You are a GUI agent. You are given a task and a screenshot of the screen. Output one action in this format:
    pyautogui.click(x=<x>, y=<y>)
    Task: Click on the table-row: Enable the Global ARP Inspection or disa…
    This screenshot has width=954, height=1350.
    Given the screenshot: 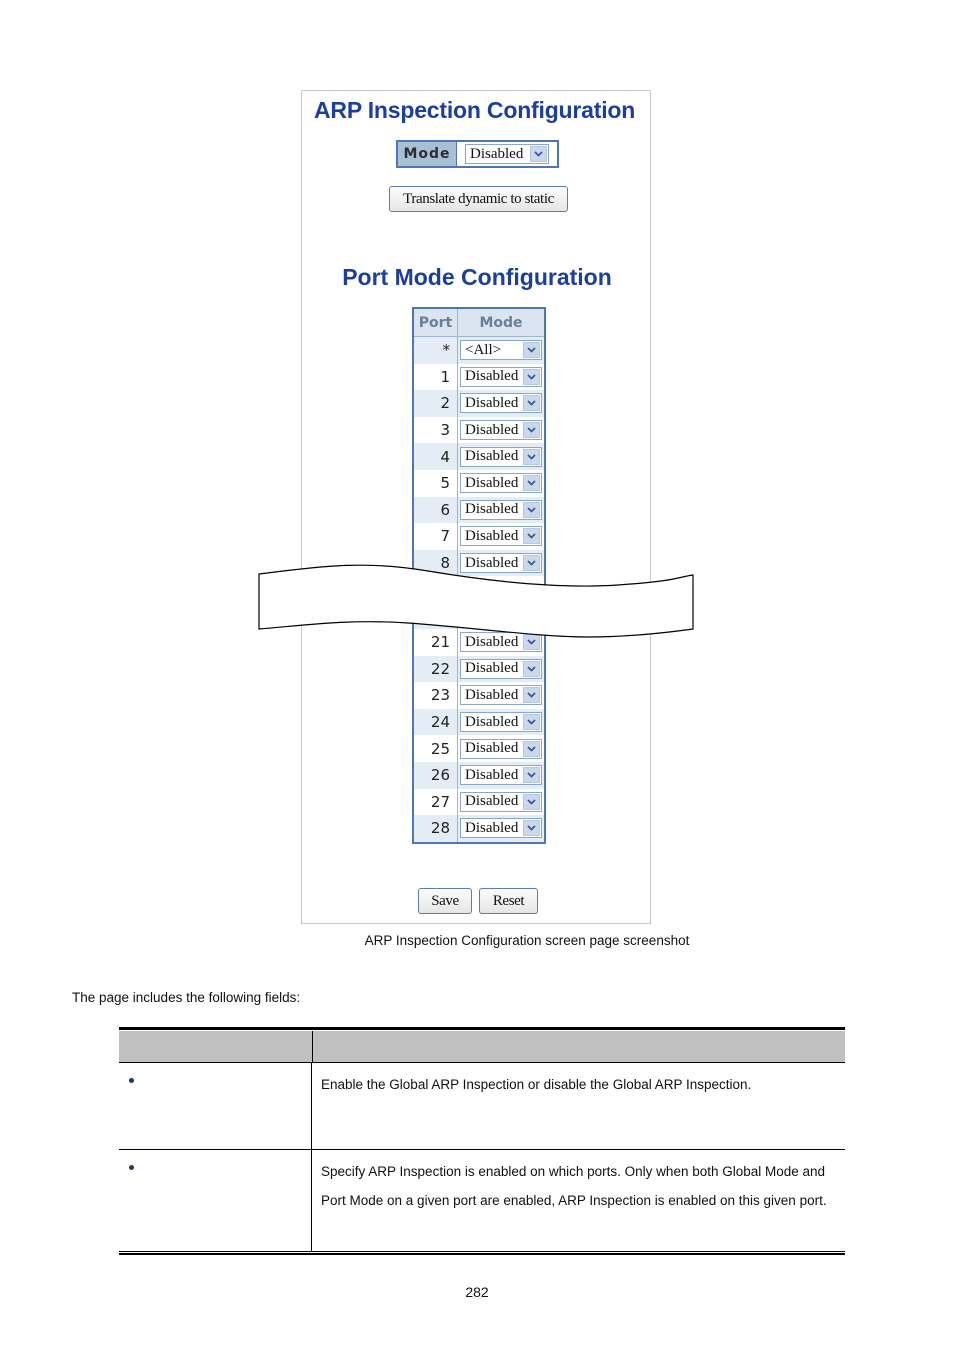 What is the action you would take?
    pyautogui.click(x=482, y=1106)
    